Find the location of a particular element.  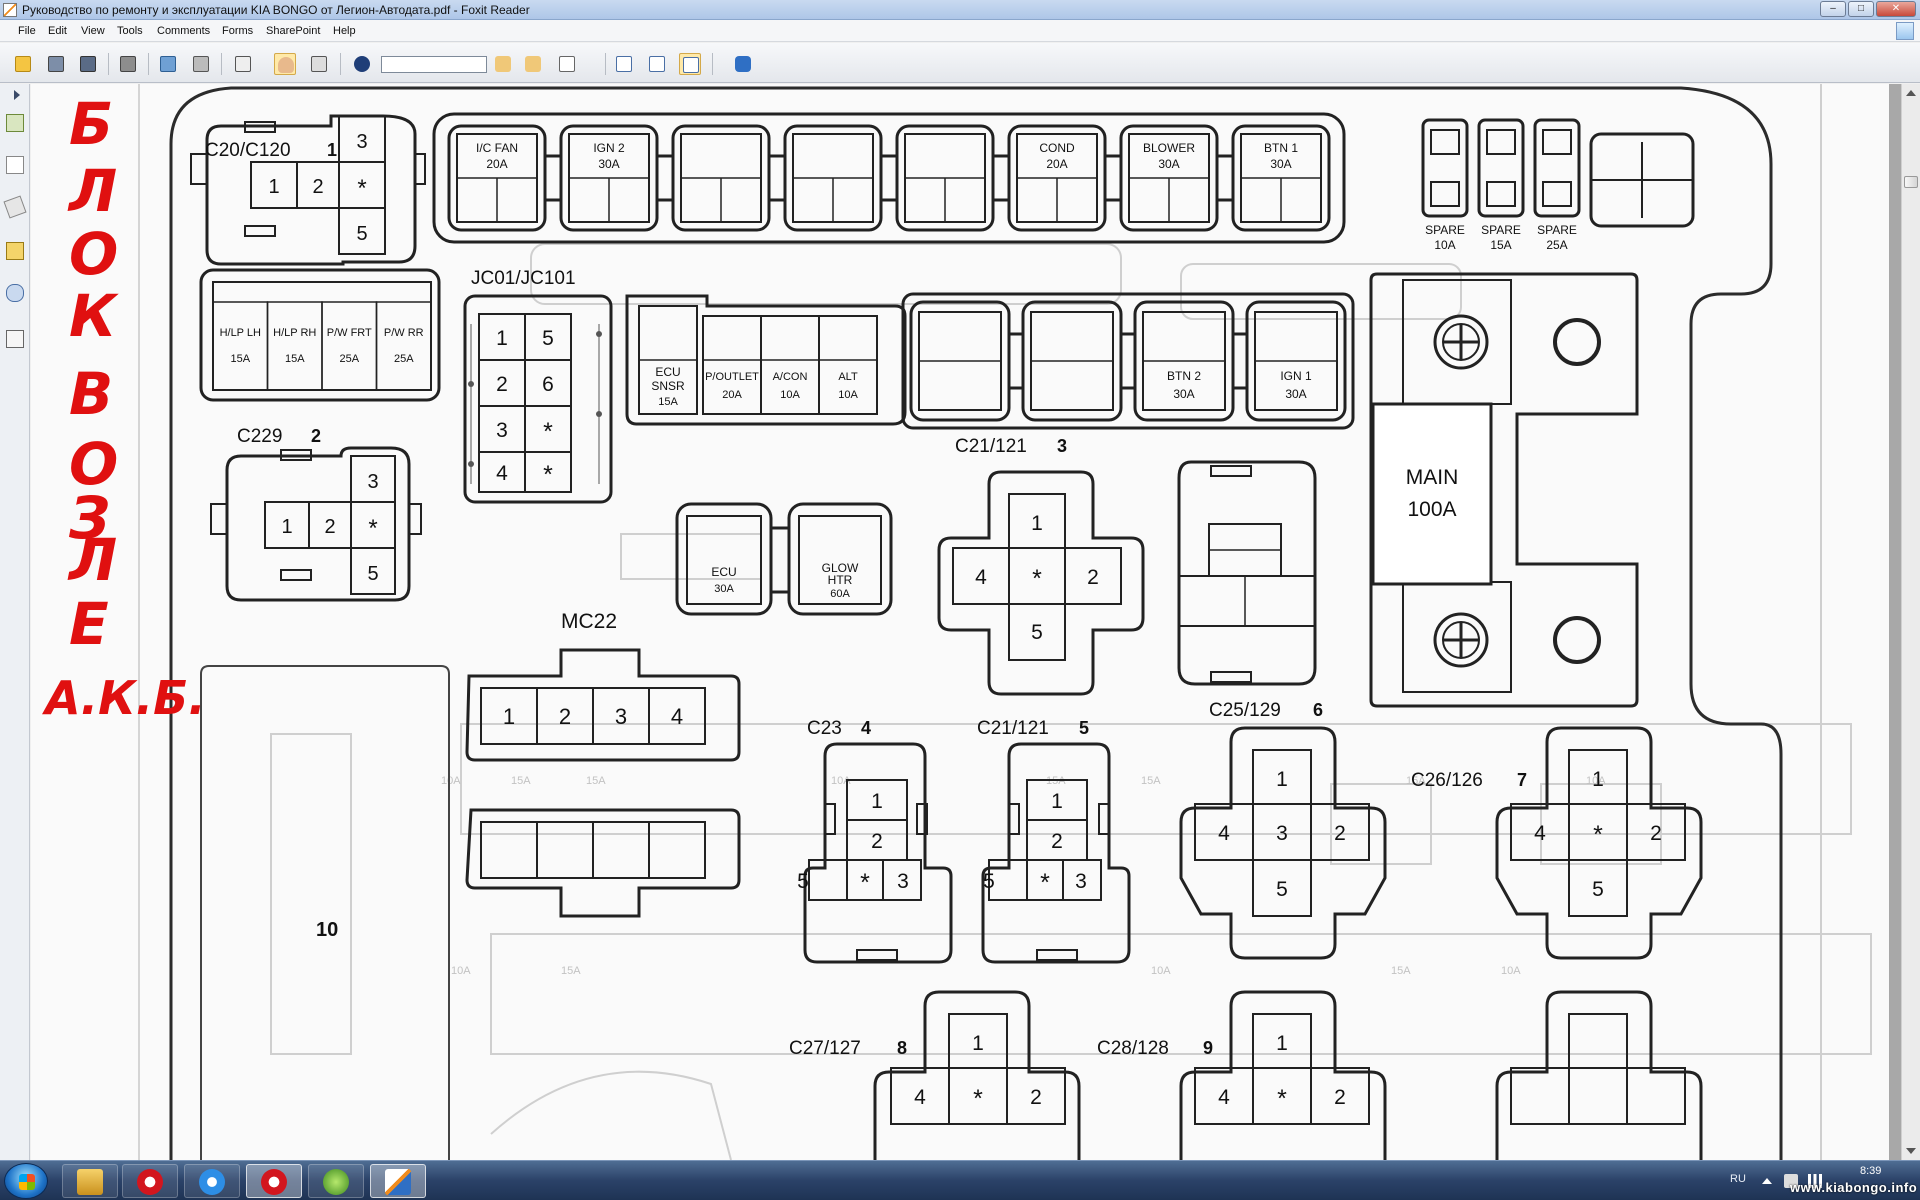

fuse-rating: 20A is located at coordinates (496, 164).